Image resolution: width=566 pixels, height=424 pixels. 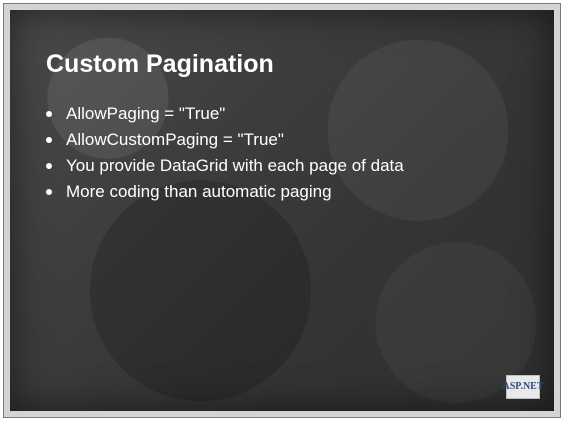 I want to click on bullet-item: AllowCustomPaging = "True", so click(x=225, y=140).